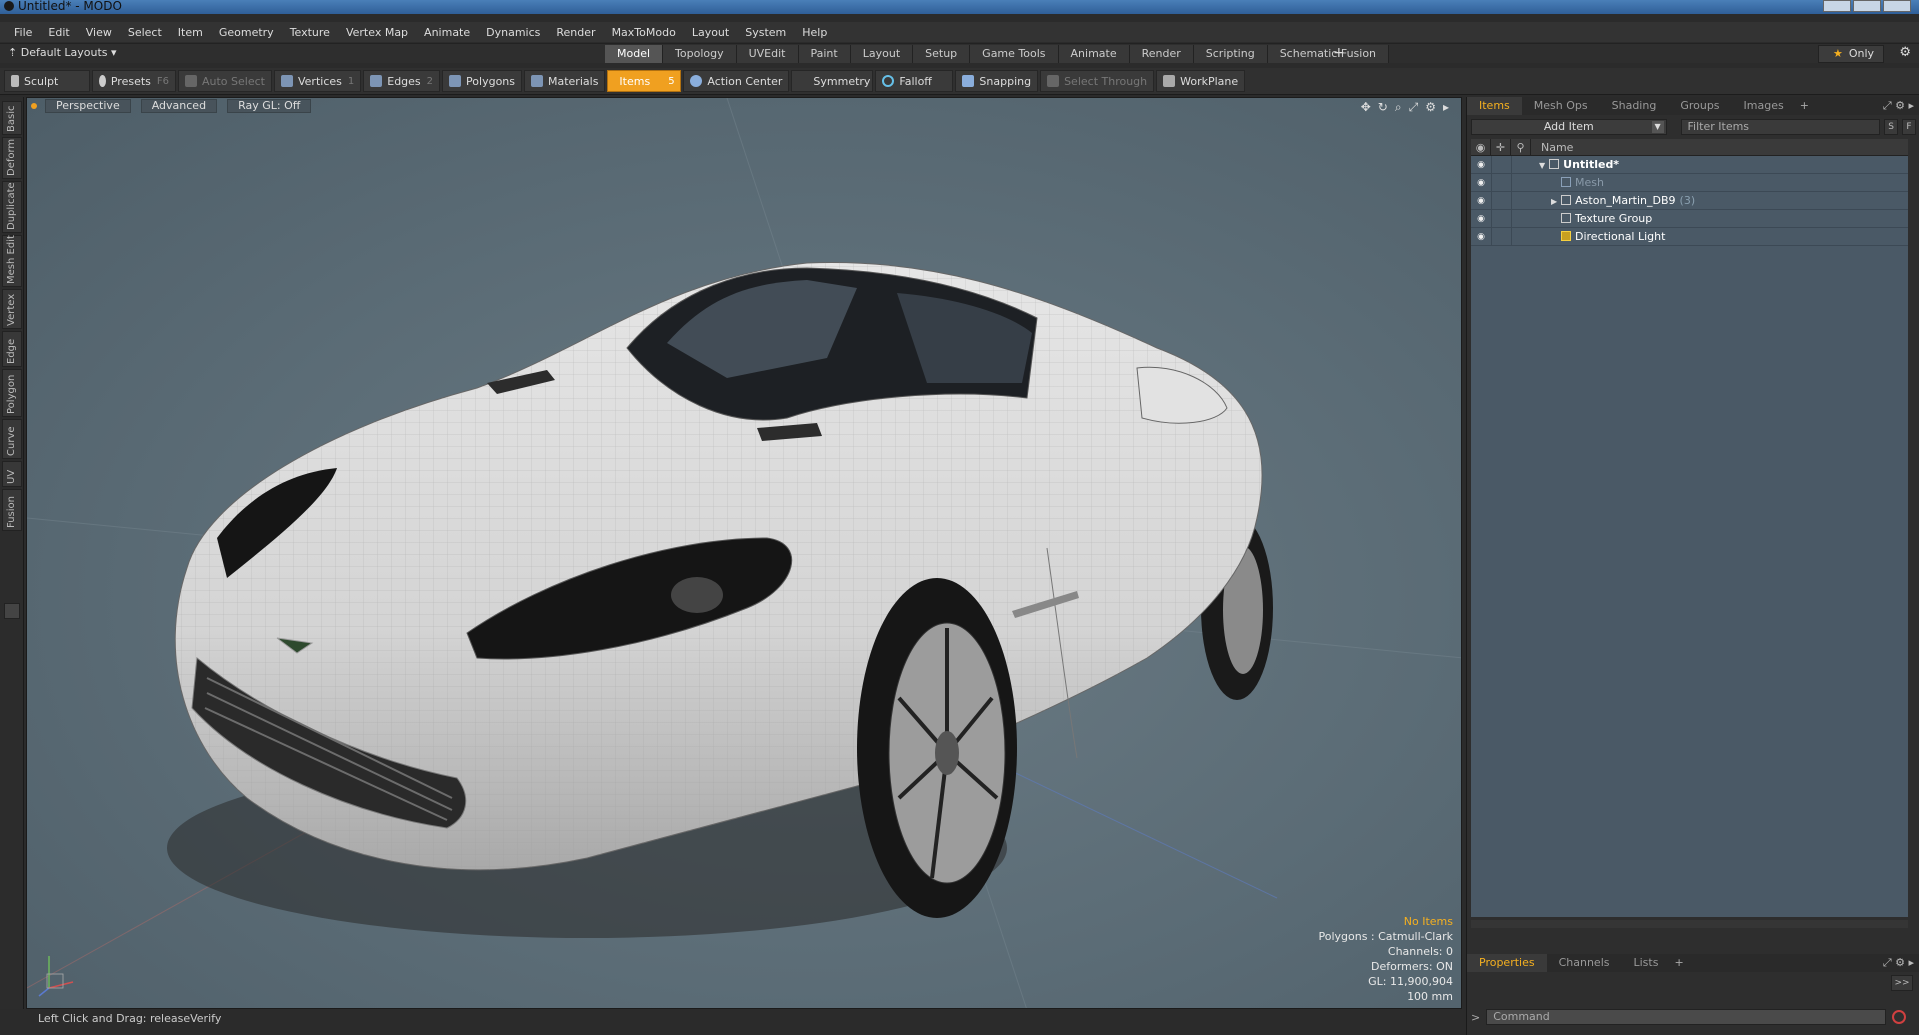 This screenshot has width=1919, height=1035. Describe the element at coordinates (1634, 106) in the screenshot. I see `tab-shading: Shading` at that location.